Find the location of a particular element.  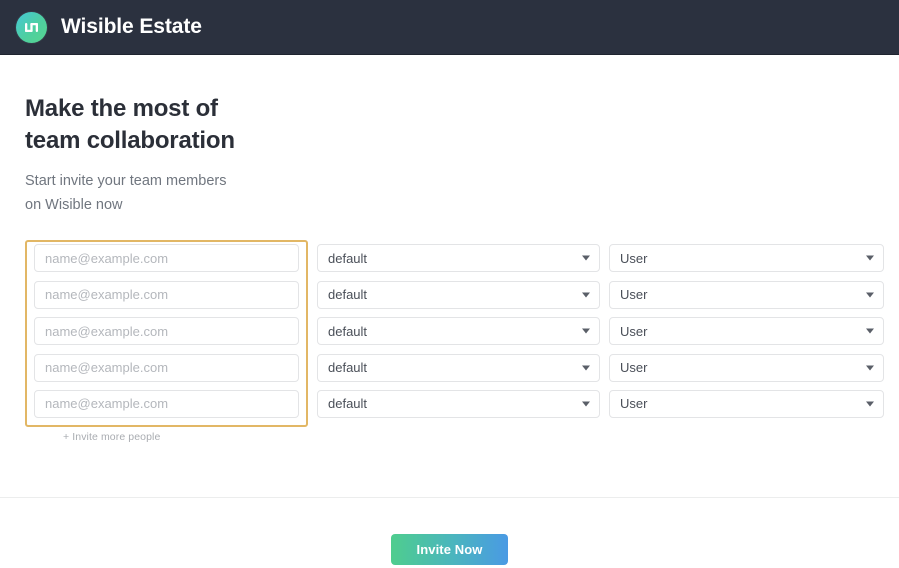

page-title: Make the most of team collaboration is located at coordinates (235, 124).